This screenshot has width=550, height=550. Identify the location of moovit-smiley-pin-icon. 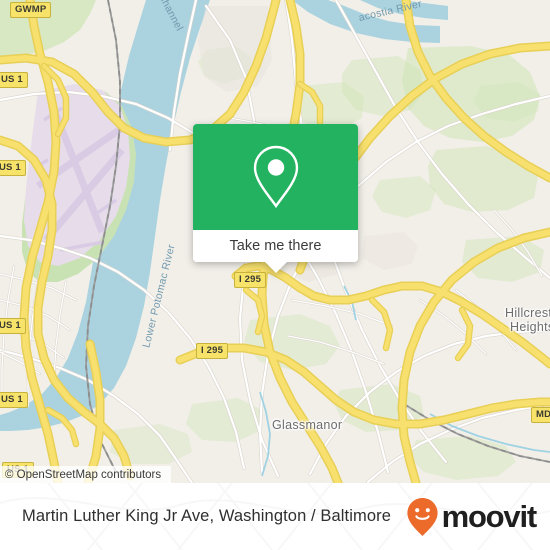
(422, 516).